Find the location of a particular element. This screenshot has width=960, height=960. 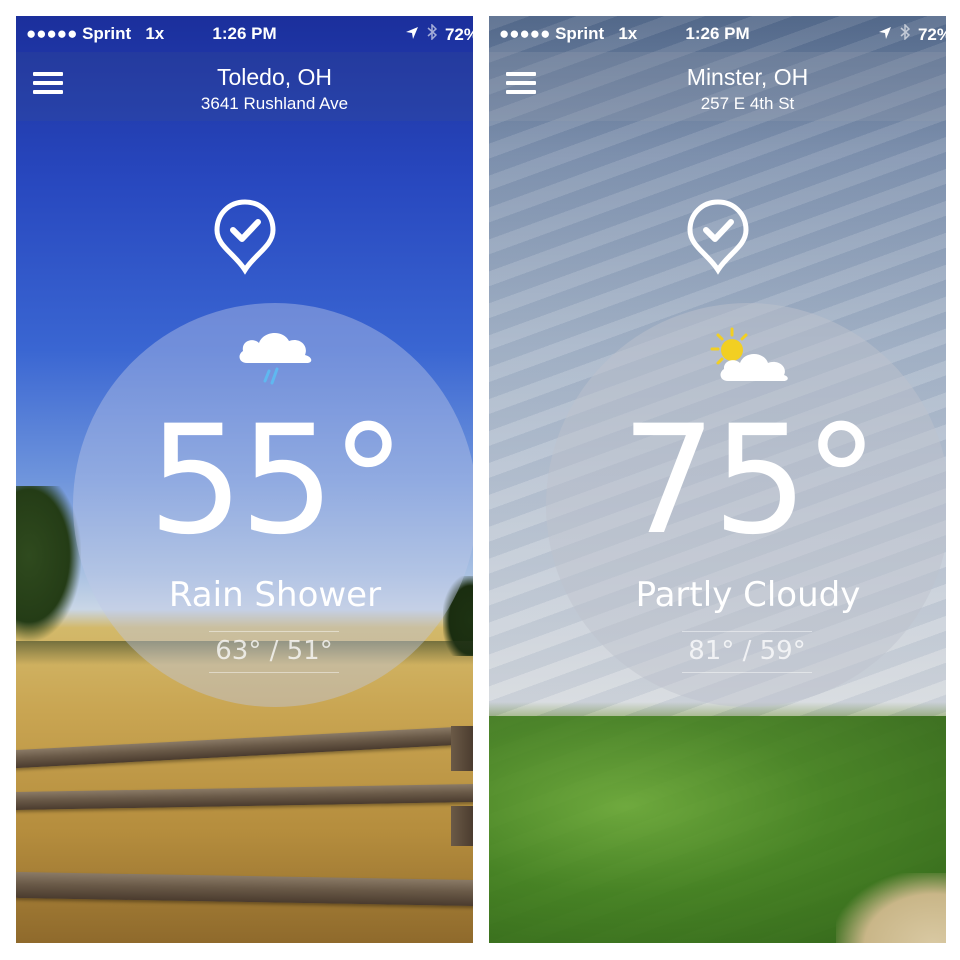

background-tree is located at coordinates (48, 563).